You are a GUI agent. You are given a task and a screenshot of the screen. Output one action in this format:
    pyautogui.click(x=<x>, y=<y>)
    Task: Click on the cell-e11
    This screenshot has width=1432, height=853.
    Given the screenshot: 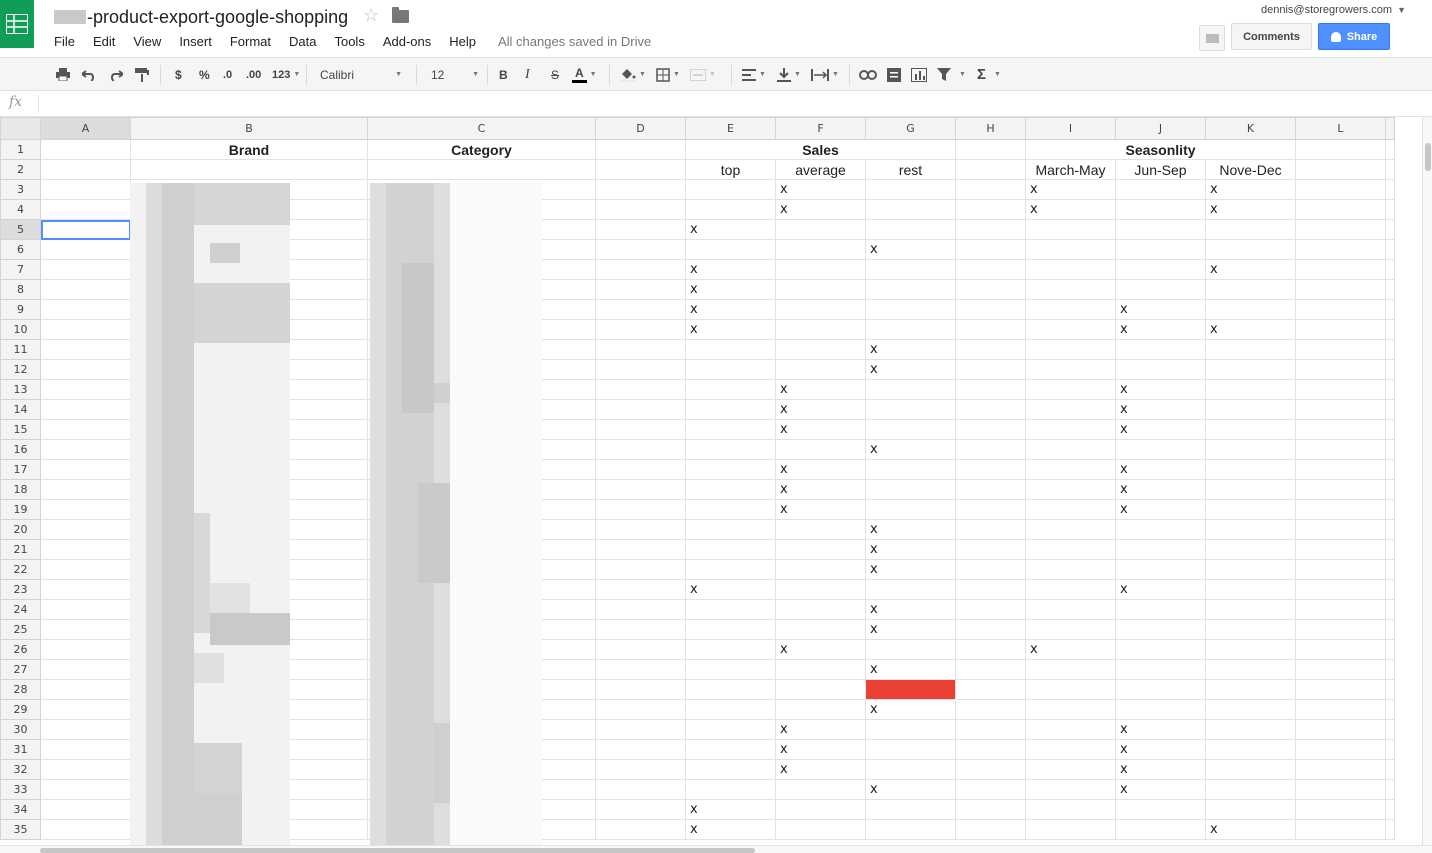 What is the action you would take?
    pyautogui.click(x=730, y=349)
    